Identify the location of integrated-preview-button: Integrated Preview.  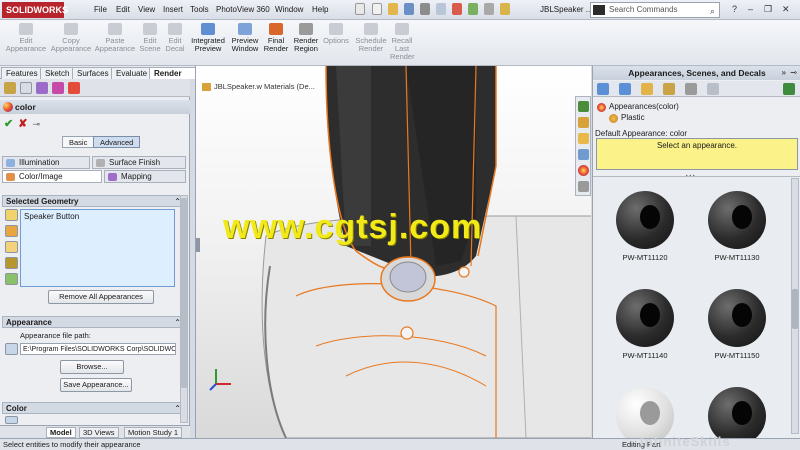
(208, 38).